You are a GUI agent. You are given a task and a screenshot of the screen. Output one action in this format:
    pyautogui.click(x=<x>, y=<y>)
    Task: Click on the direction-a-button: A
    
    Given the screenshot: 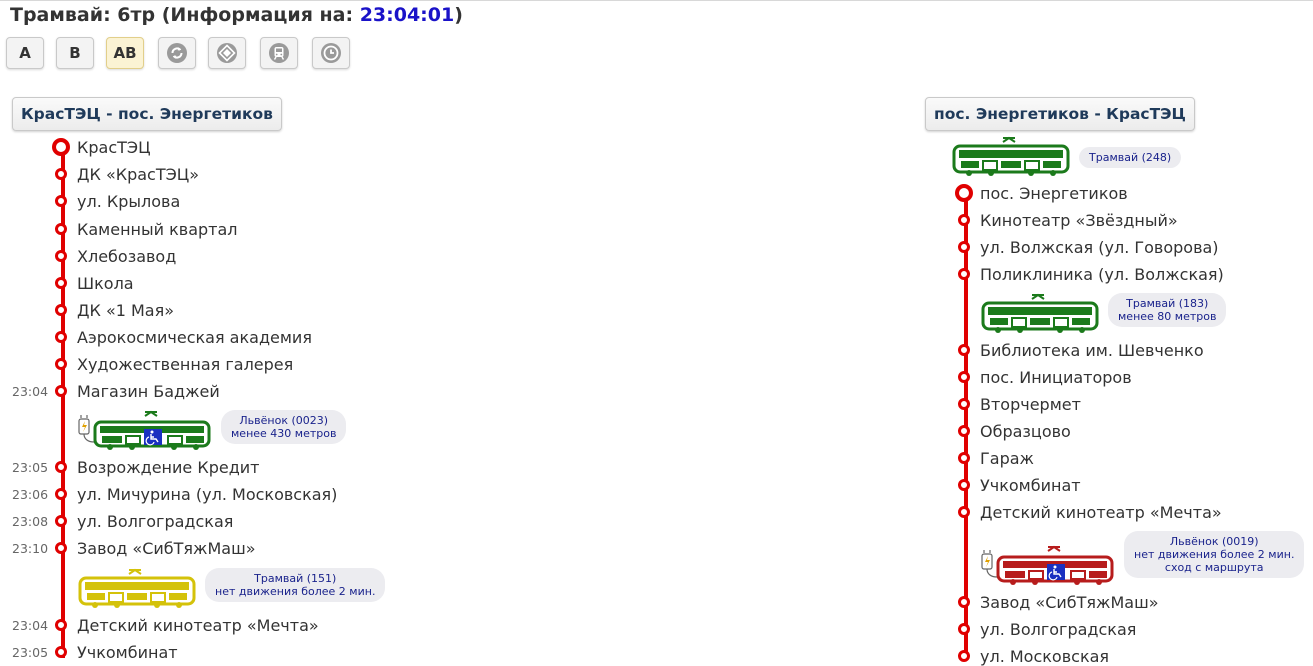 What is the action you would take?
    pyautogui.click(x=25, y=53)
    